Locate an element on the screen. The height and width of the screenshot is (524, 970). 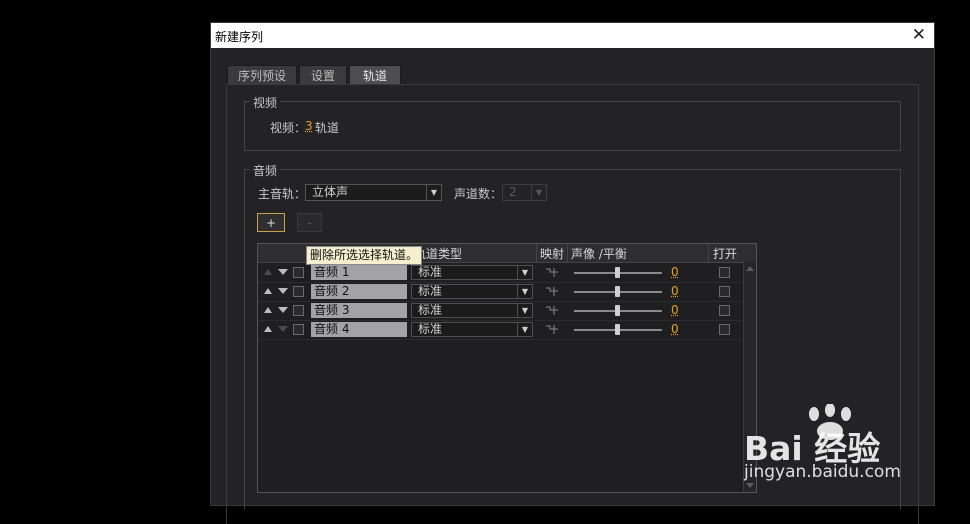
close-icon: ✕ is located at coordinates (919, 35).